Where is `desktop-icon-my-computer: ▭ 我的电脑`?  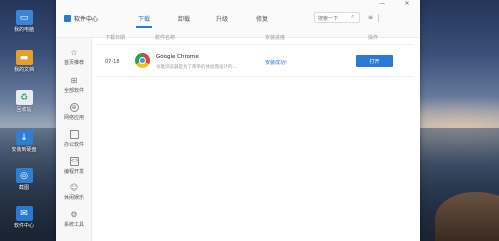
desktop-icon-my-computer: ▭ 我的电脑 is located at coordinates (24, 22).